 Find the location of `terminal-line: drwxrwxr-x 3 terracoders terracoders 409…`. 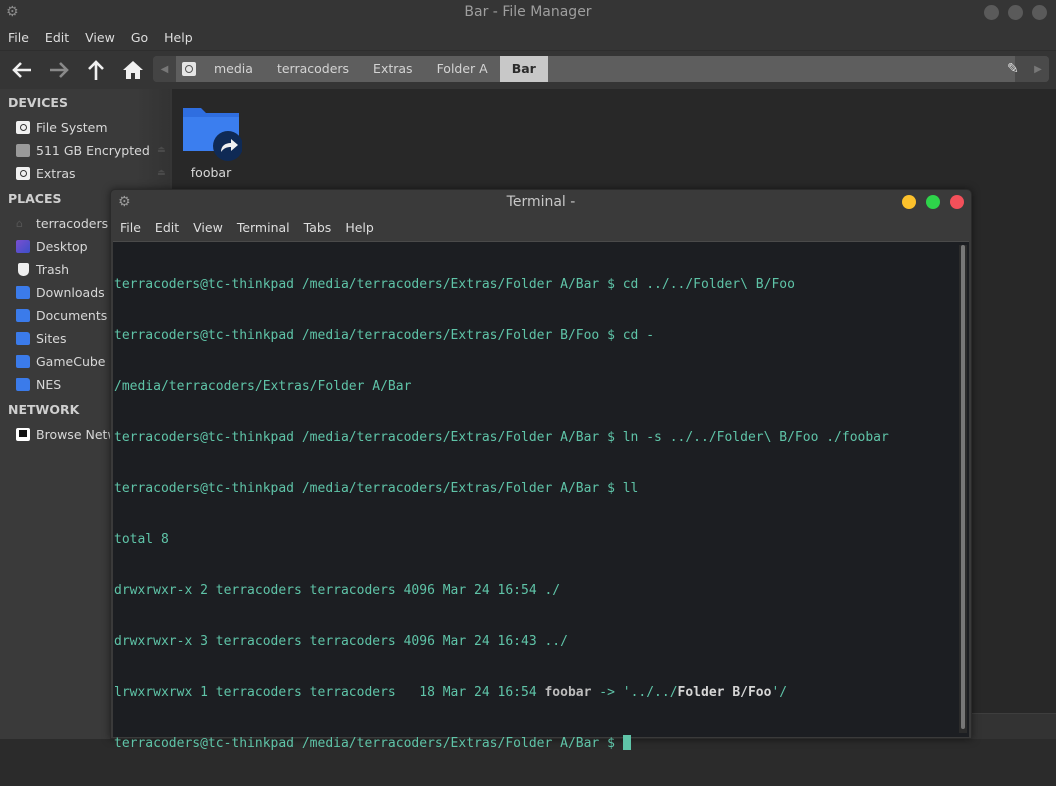

terminal-line: drwxrwxr-x 3 terracoders terracoders 409… is located at coordinates (341, 641).